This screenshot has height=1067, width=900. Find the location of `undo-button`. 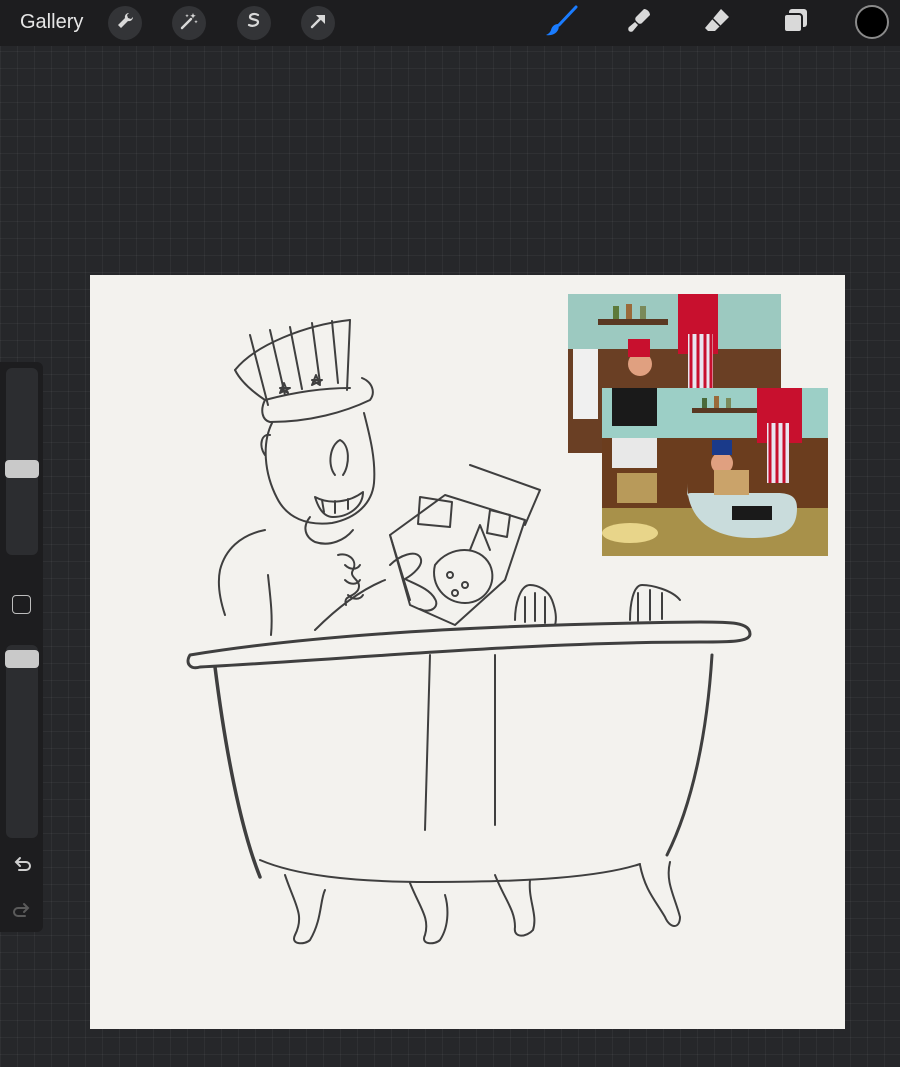

undo-button is located at coordinates (22, 866).